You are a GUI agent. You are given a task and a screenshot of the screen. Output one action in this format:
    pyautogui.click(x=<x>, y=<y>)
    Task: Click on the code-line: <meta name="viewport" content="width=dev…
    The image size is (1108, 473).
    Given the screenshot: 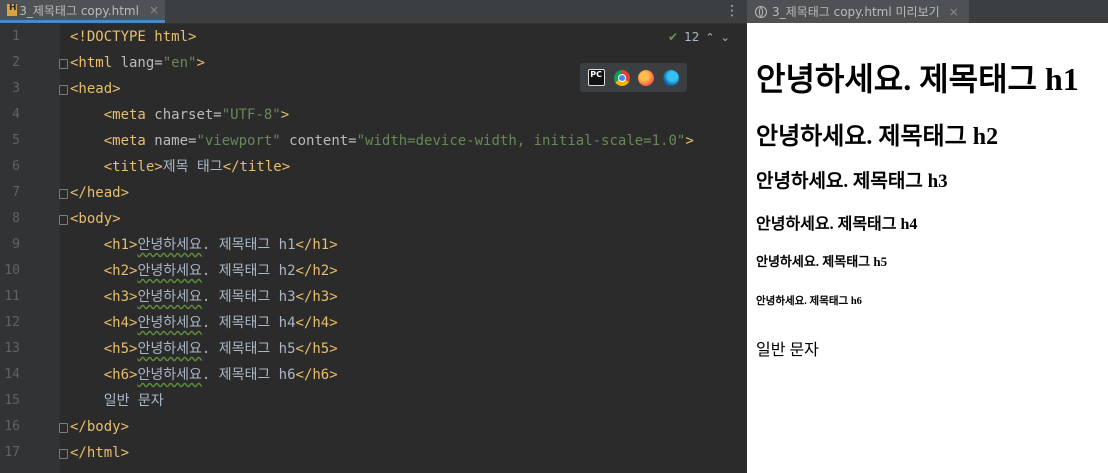 What is the action you would take?
    pyautogui.click(x=382, y=141)
    